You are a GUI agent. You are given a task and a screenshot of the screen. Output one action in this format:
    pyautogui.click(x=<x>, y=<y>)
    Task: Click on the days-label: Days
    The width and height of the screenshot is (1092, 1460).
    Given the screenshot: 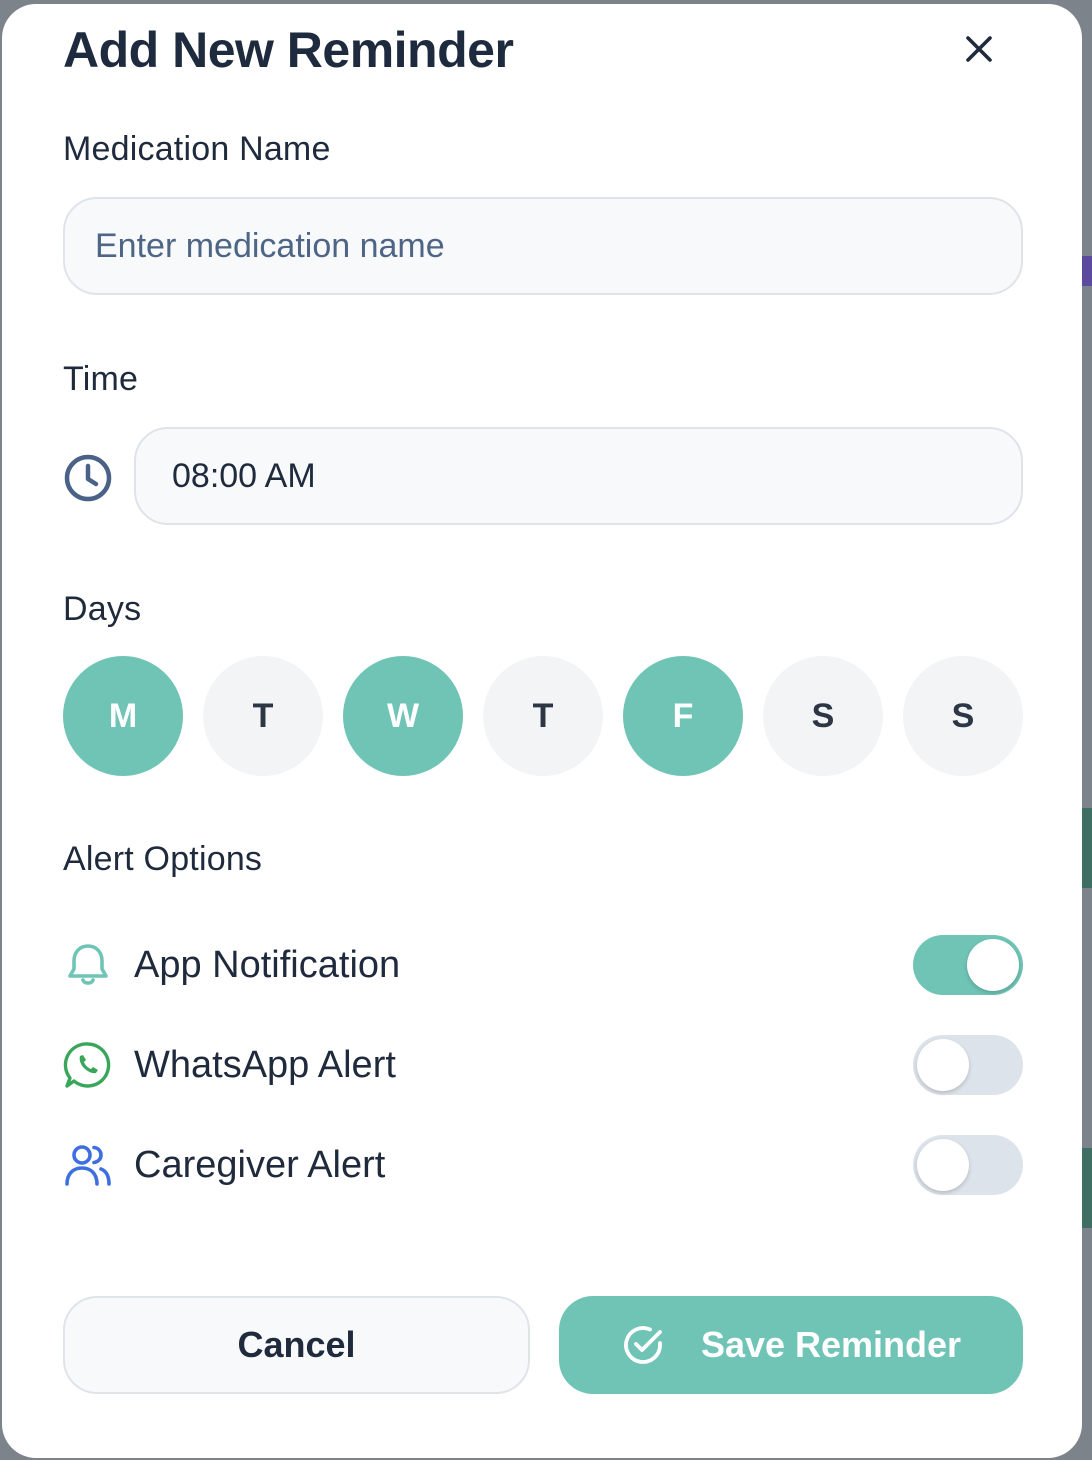 What is the action you would take?
    pyautogui.click(x=102, y=609)
    